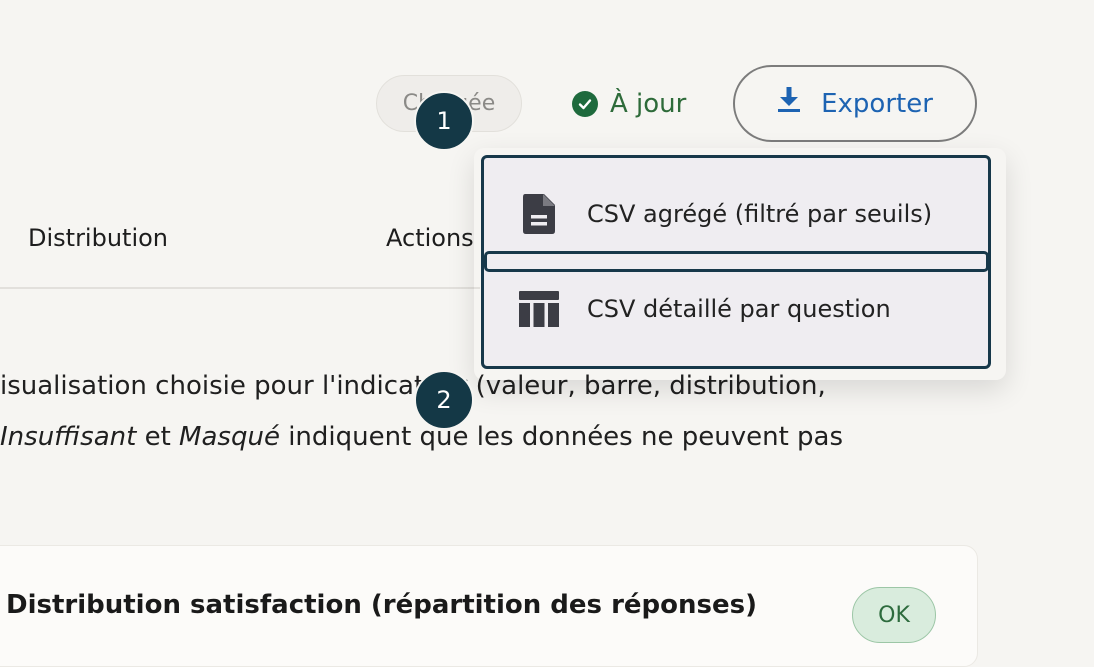 Image resolution: width=1094 pixels, height=667 pixels. I want to click on check-circle-icon, so click(585, 104).